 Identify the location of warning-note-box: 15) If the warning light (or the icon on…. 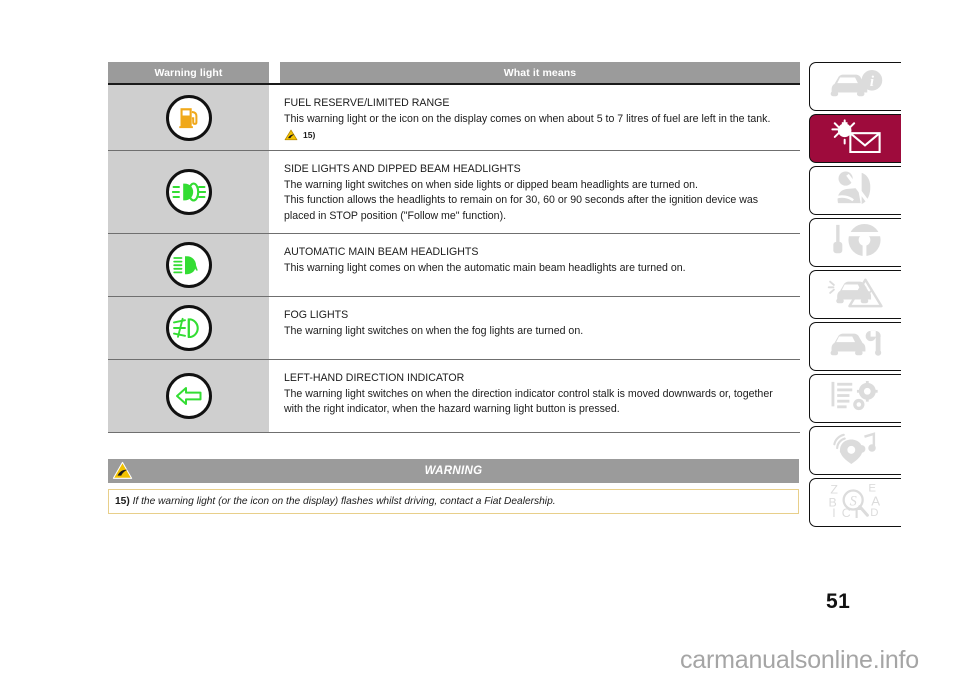
(453, 501).